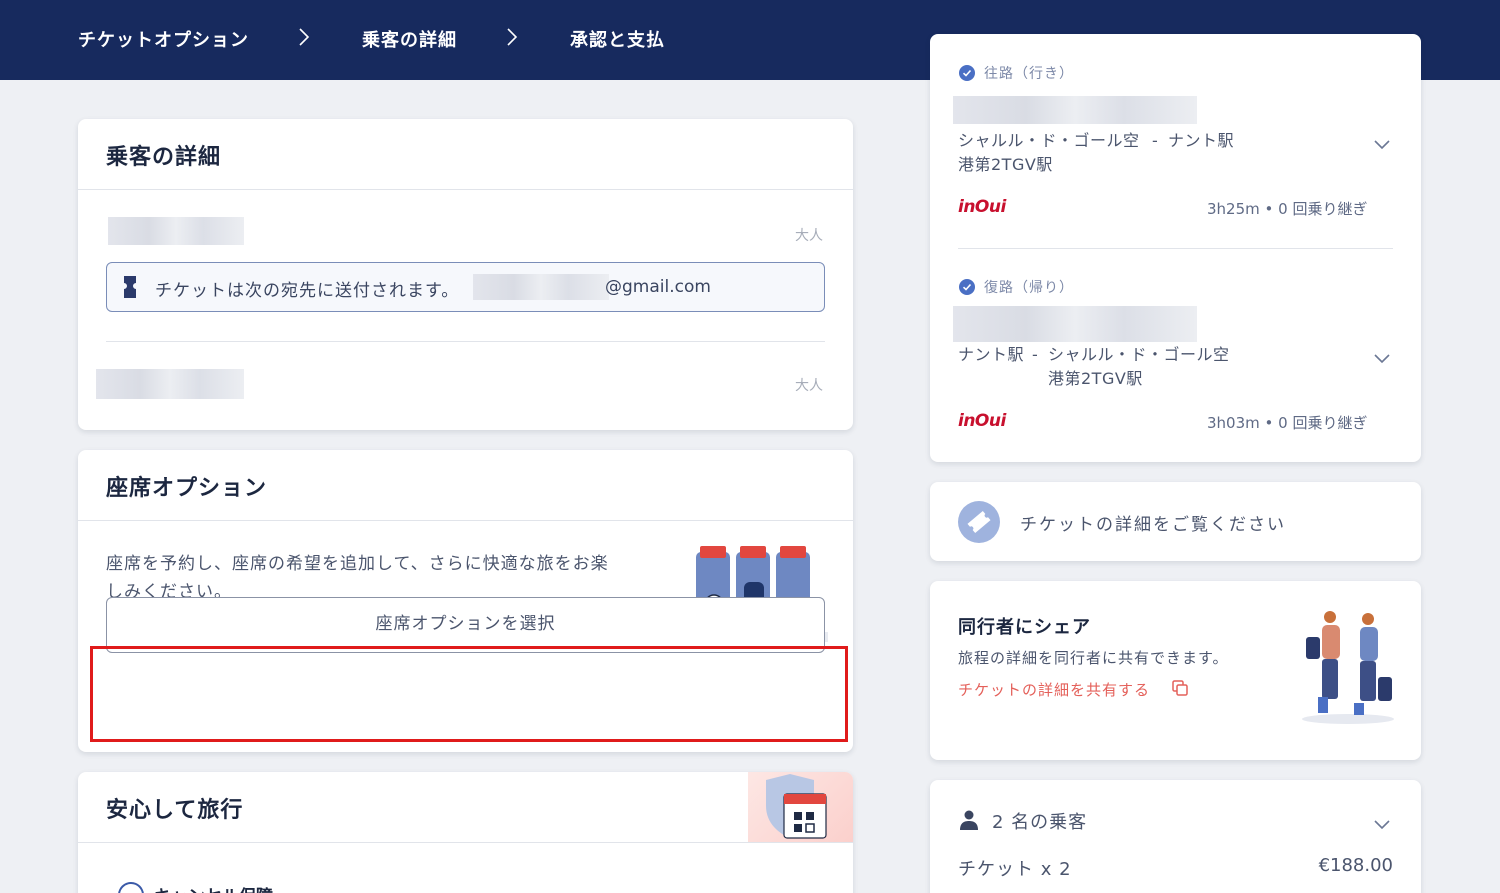 This screenshot has height=893, width=1500. I want to click on passenger-details-title: 乗客の詳細, so click(164, 157).